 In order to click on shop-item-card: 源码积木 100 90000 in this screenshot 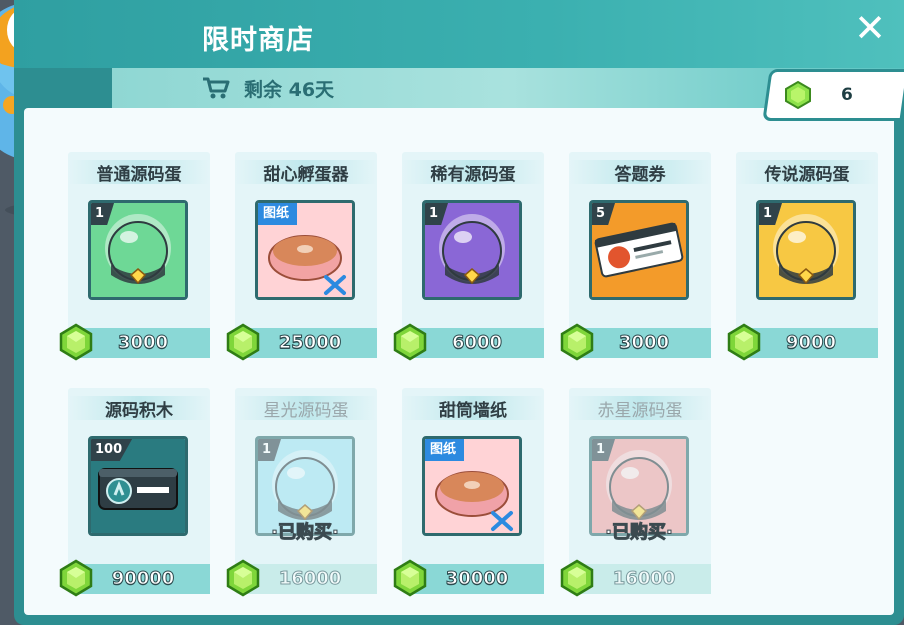, I will do `click(134, 492)`.